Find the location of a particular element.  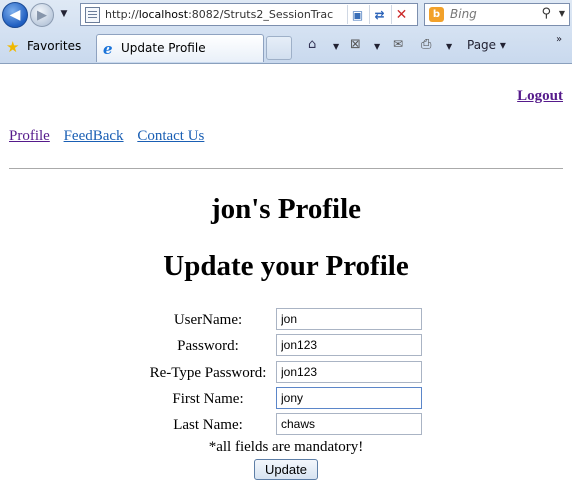

nav-links: Profile FeedBack Contact Us is located at coordinates (111, 136).